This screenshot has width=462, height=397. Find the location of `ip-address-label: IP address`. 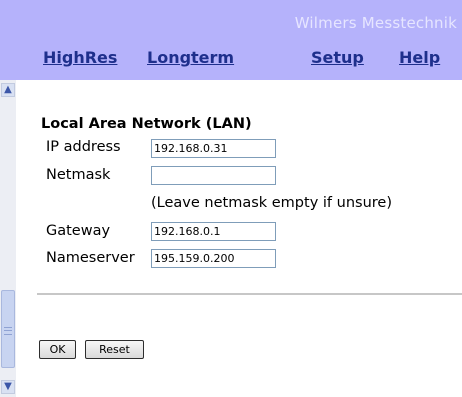

ip-address-label: IP address is located at coordinates (83, 147).